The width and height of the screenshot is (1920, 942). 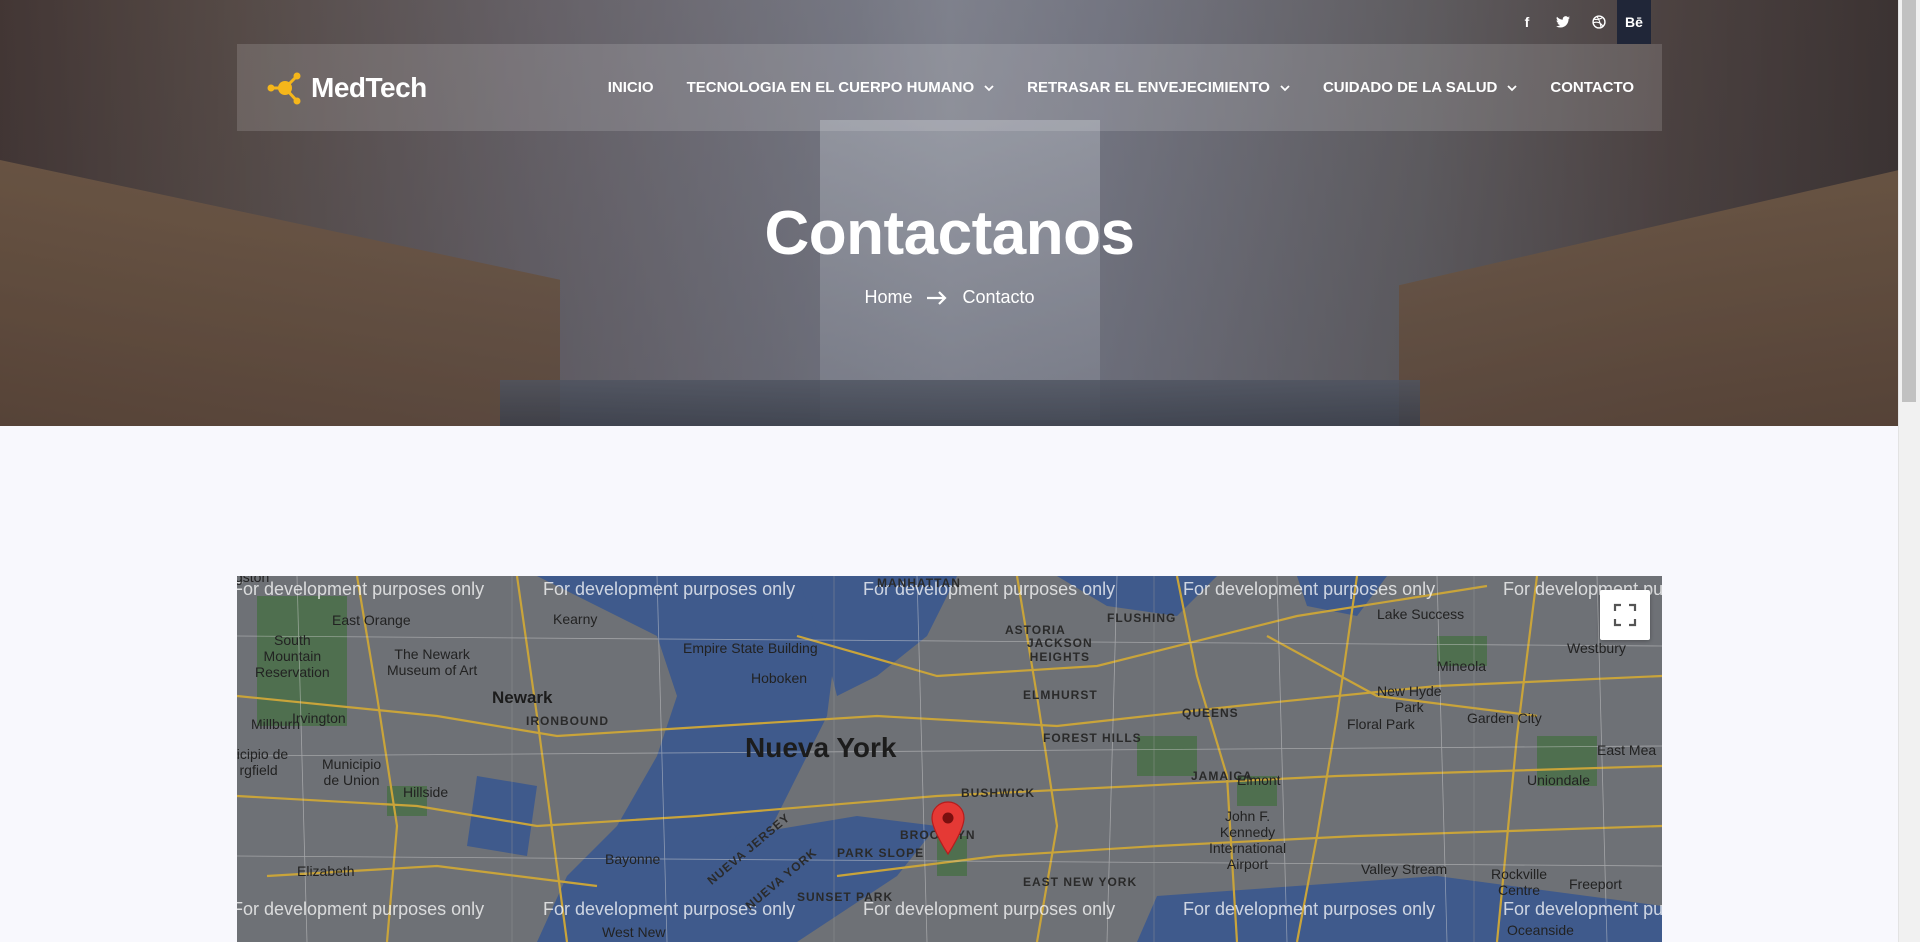 What do you see at coordinates (319, 718) in the screenshot?
I see `map-label: Irvington` at bounding box center [319, 718].